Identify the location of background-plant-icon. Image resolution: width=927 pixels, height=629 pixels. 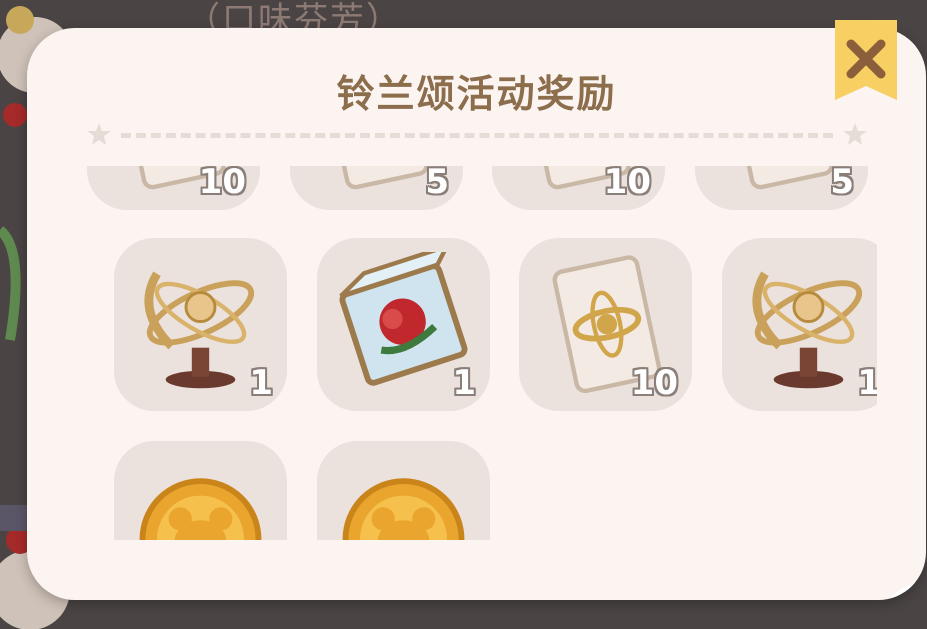
(10, 283).